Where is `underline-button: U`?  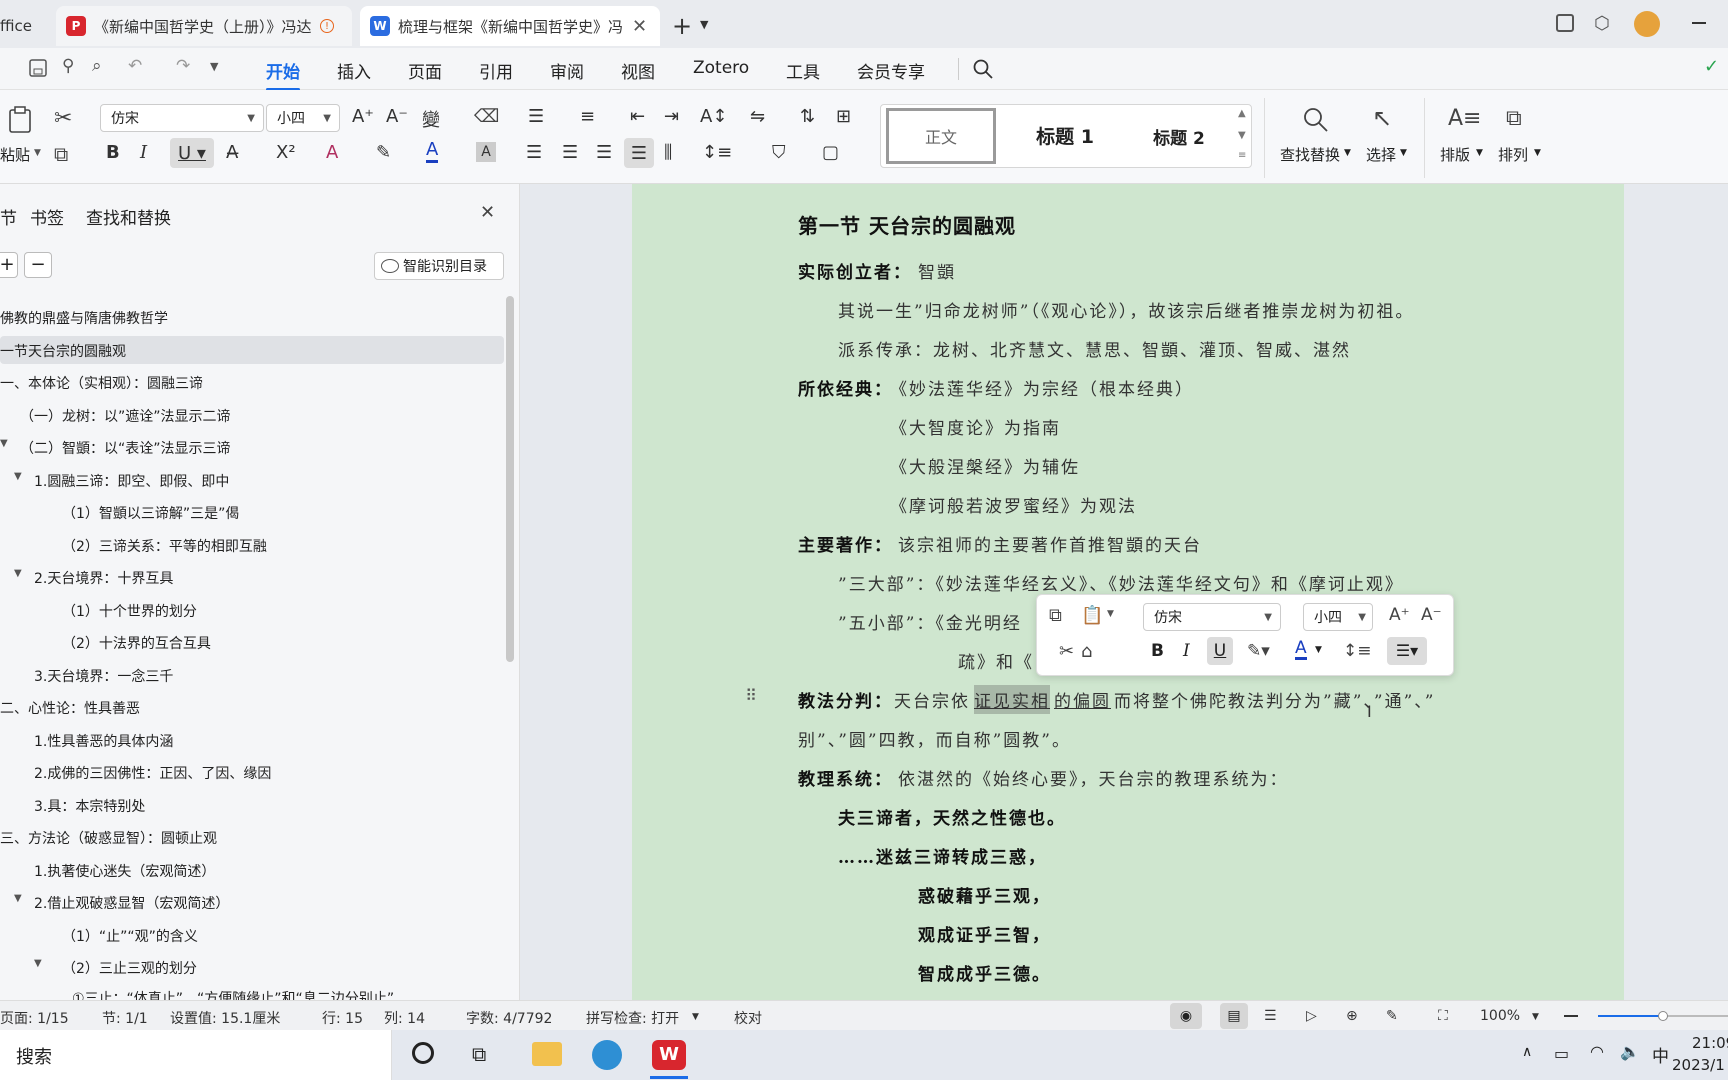
underline-button: U is located at coordinates (1220, 651).